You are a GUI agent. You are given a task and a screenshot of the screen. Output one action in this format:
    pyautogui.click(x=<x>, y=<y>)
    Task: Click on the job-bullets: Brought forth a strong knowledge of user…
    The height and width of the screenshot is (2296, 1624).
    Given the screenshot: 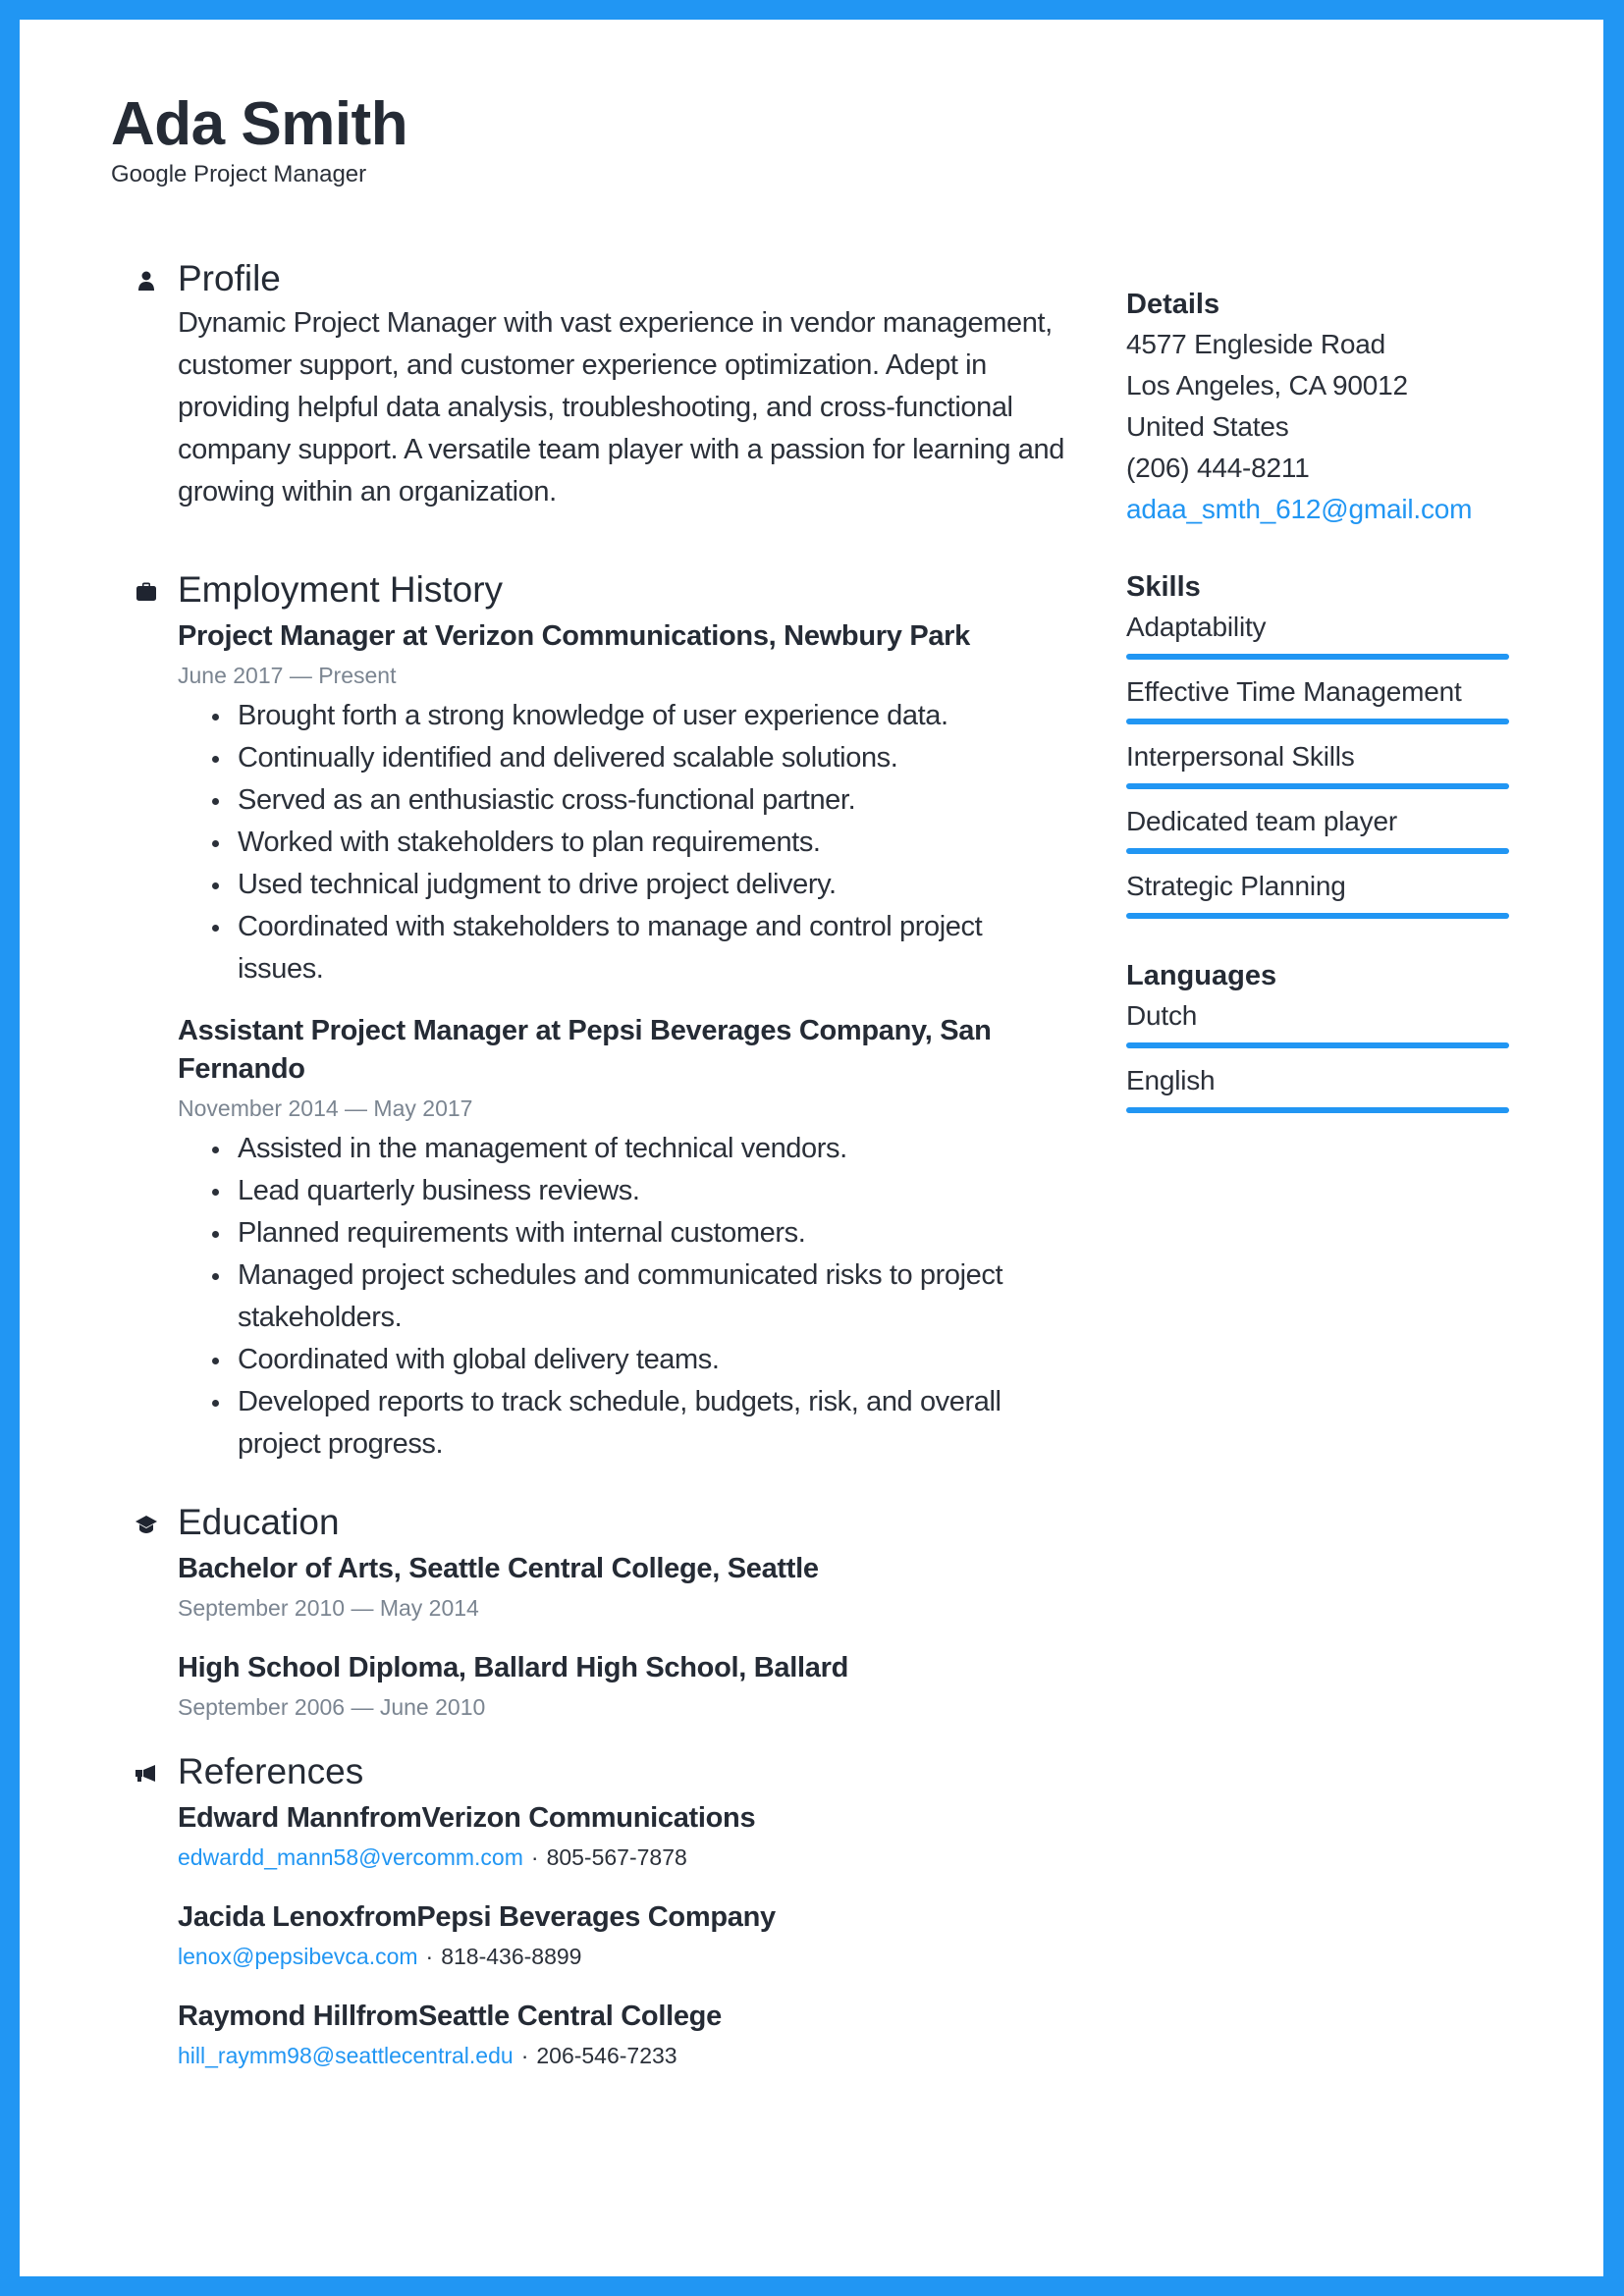 What is the action you would take?
    pyautogui.click(x=630, y=843)
    